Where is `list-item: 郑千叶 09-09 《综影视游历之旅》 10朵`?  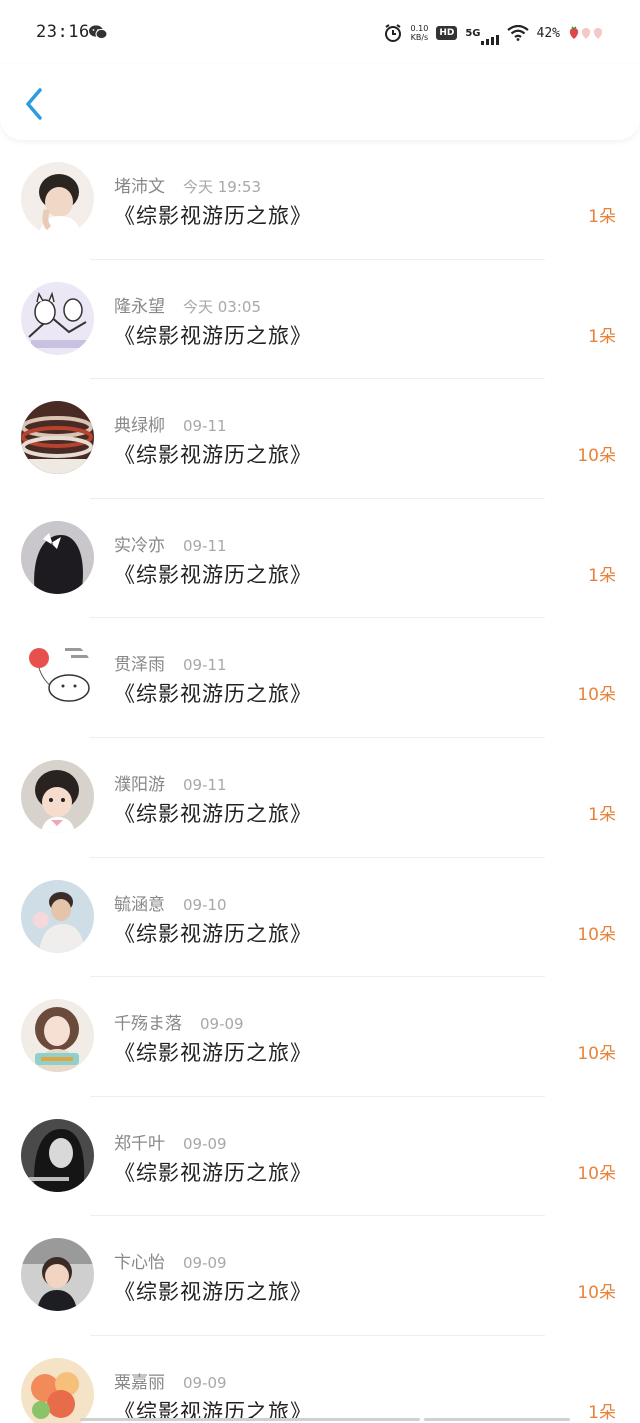
list-item: 郑千叶 09-09 《综影视游历之旅》 10朵 is located at coordinates (320, 1157).